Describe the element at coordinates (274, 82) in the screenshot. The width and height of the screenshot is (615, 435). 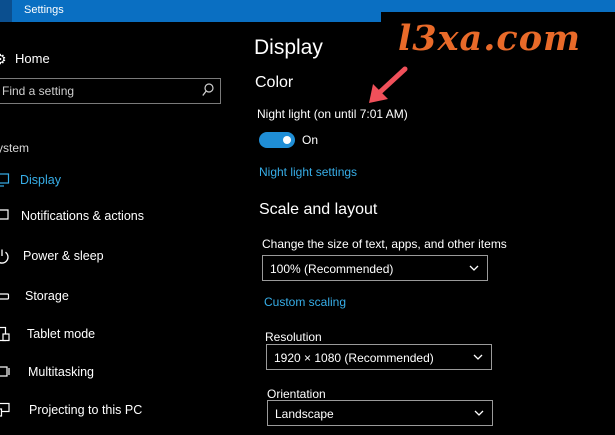
I see `color-heading: Color` at that location.